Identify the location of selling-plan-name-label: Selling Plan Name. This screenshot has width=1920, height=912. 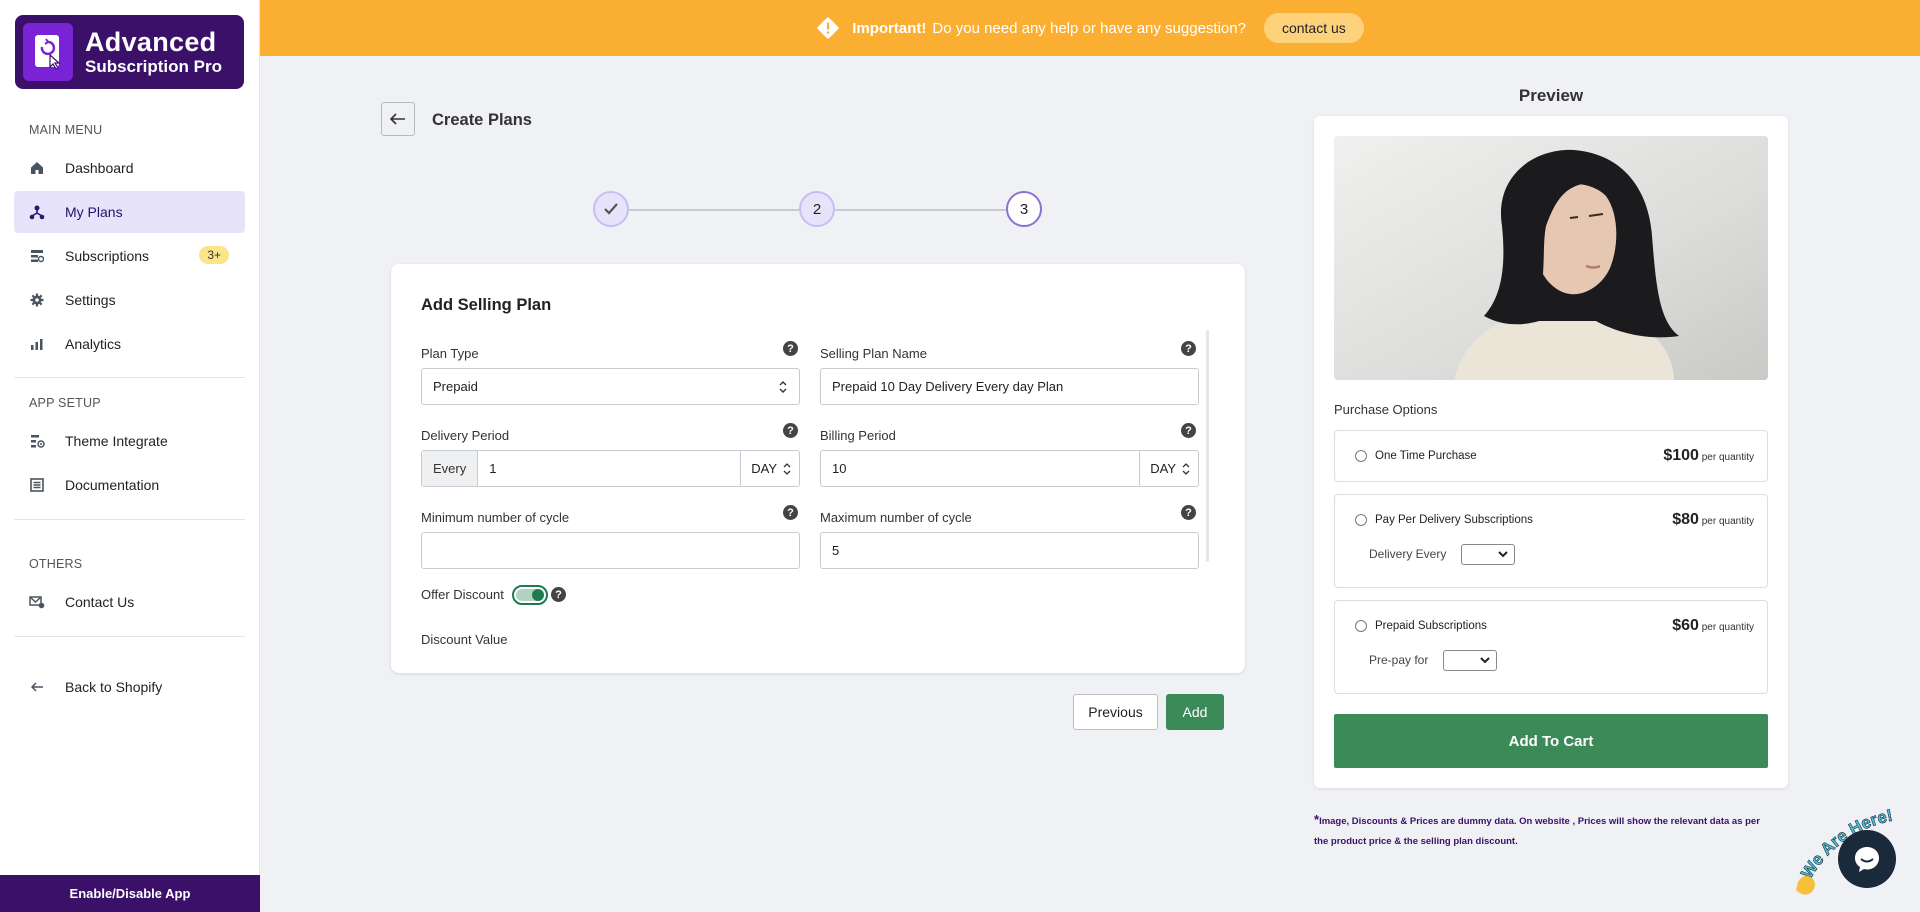
(873, 353).